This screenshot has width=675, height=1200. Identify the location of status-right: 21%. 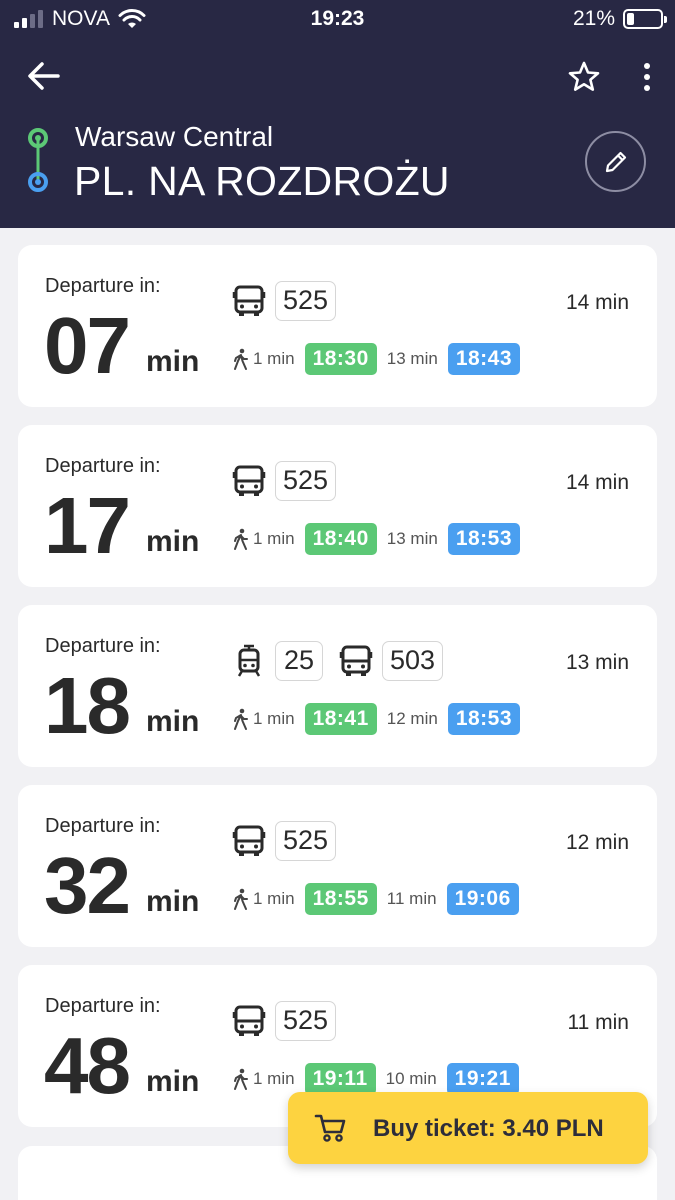
(619, 19).